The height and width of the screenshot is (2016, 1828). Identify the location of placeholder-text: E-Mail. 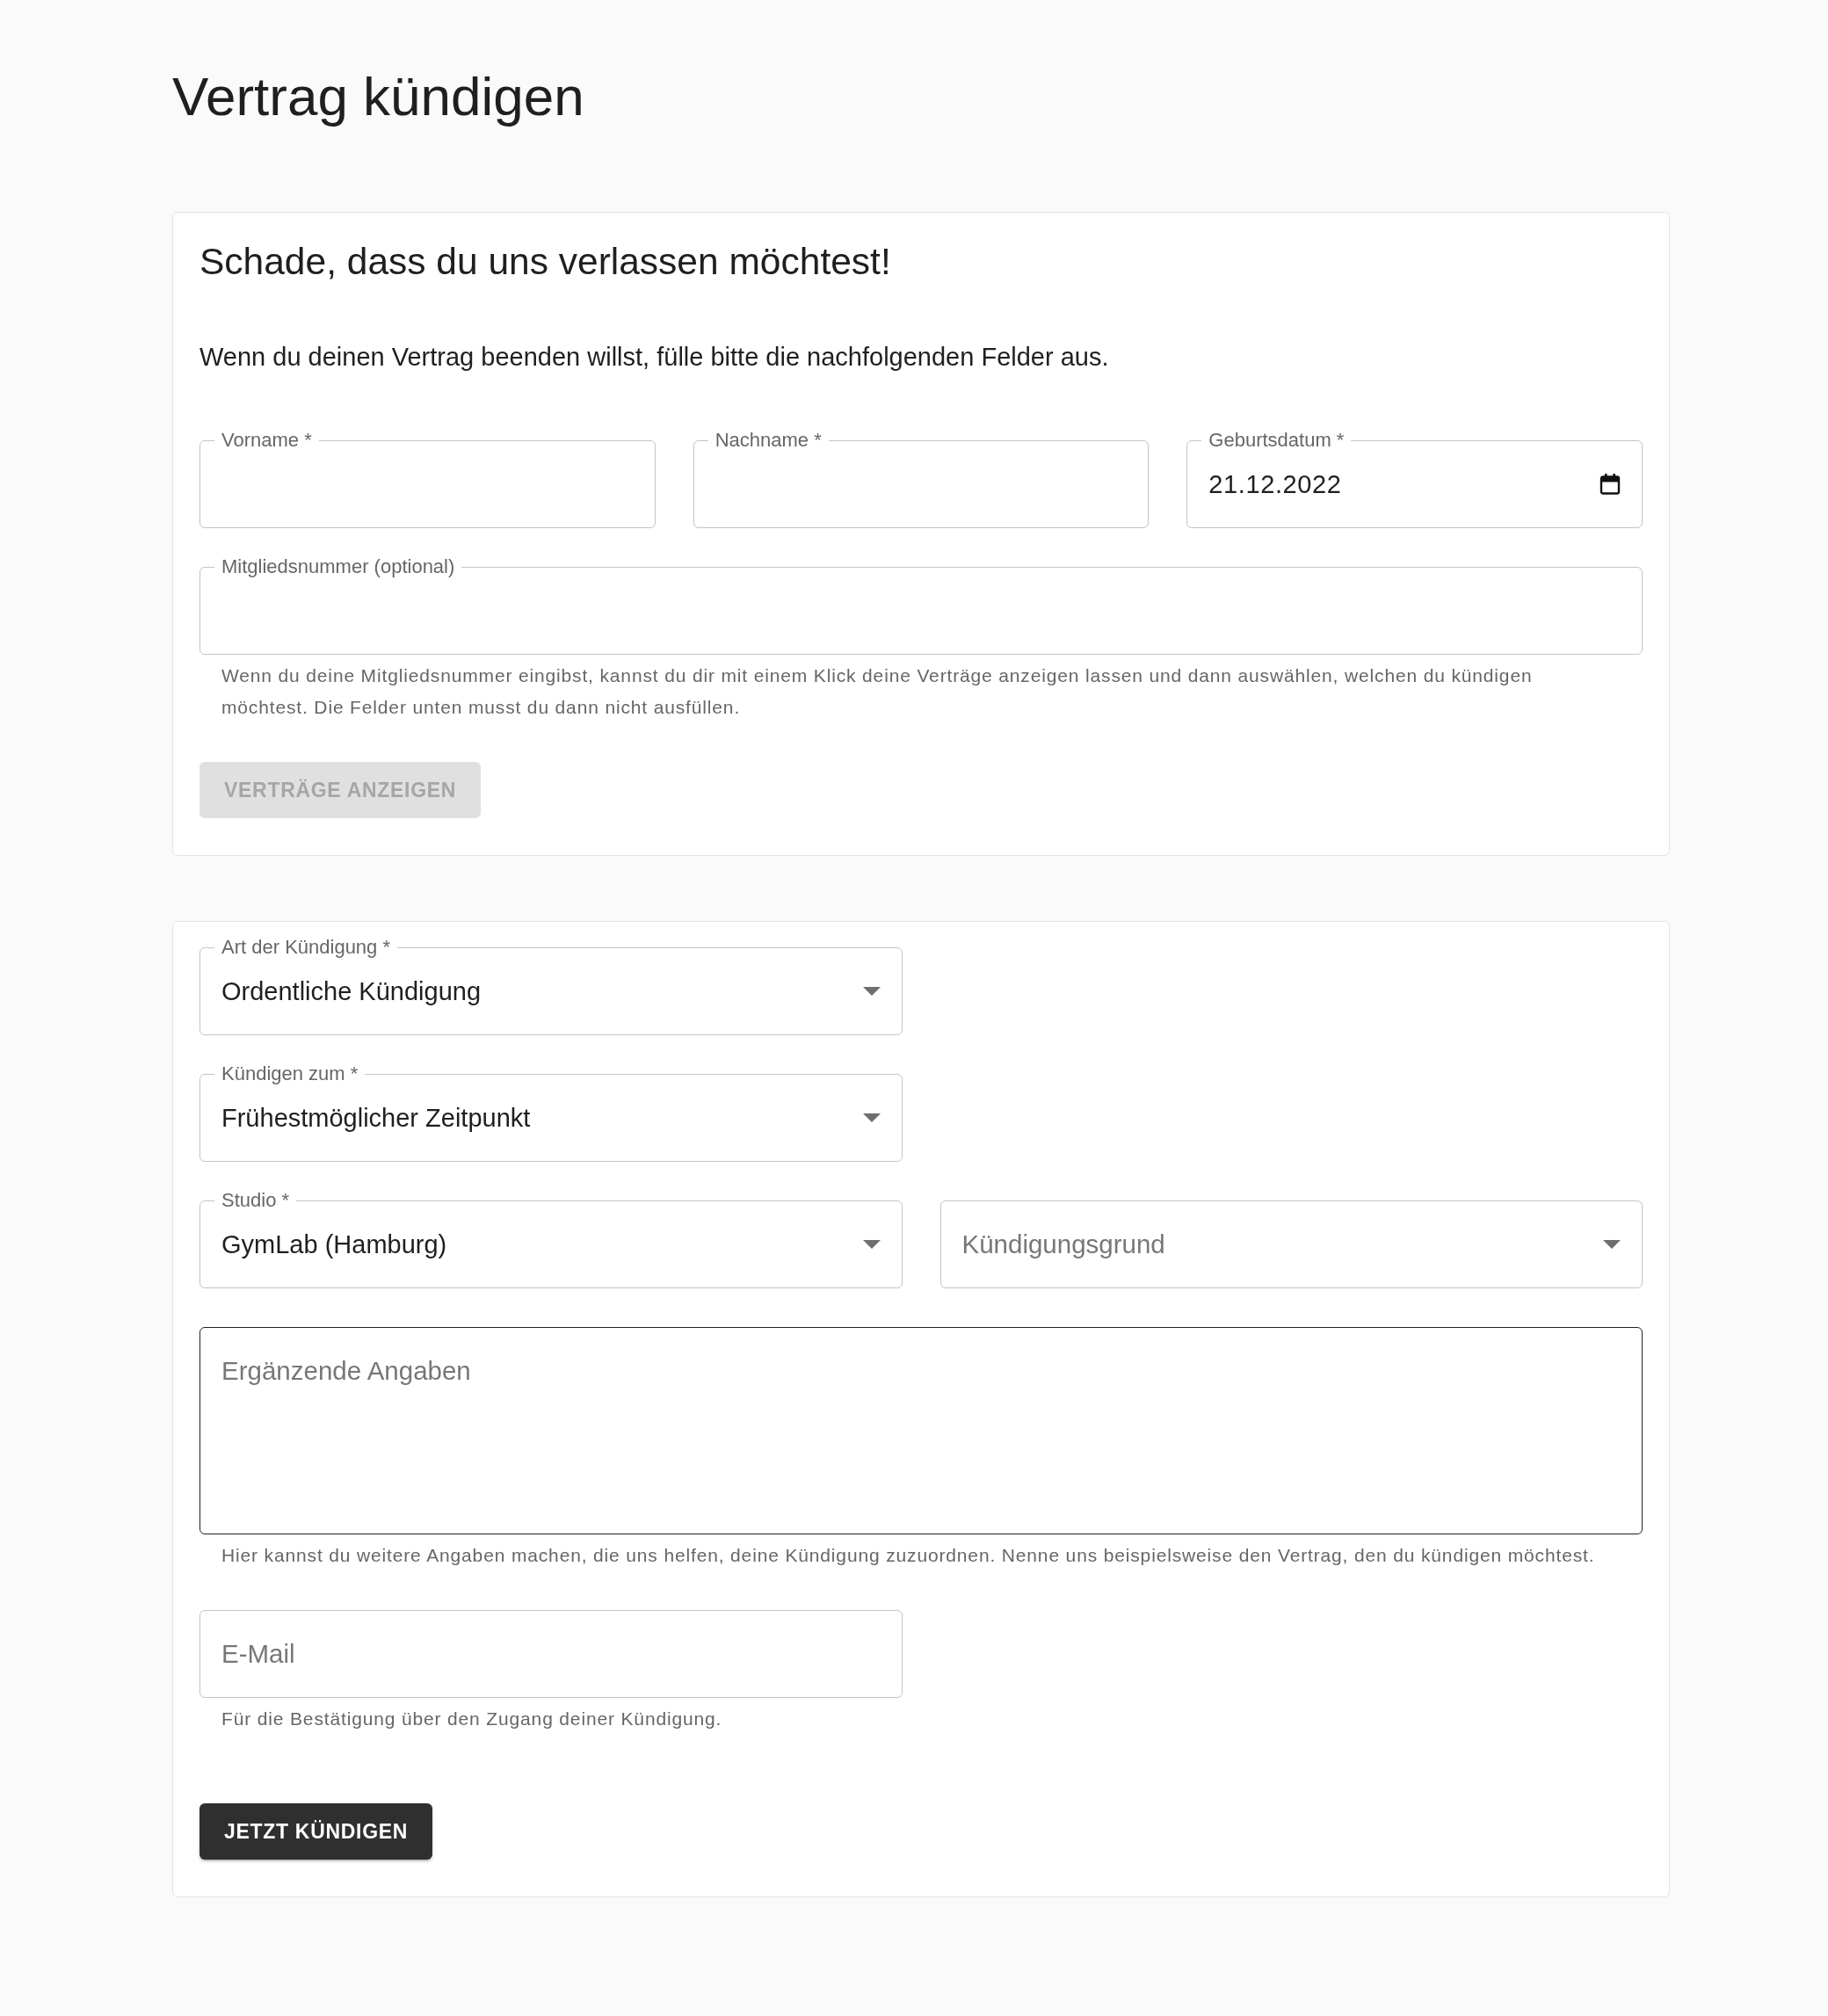
(258, 1654).